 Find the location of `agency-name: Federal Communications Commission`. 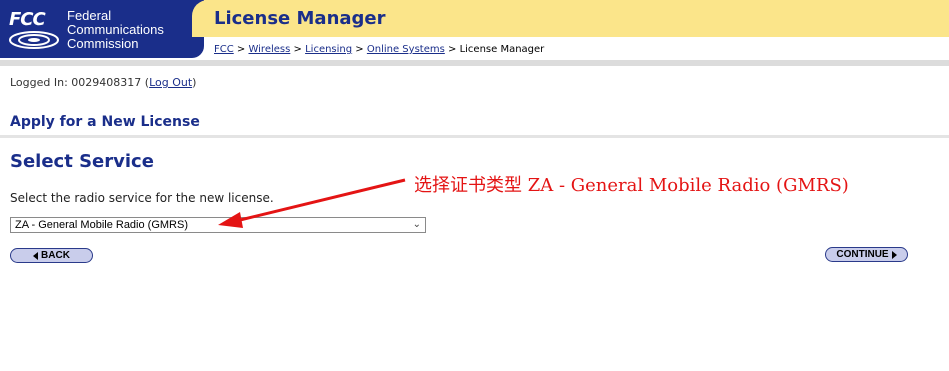

agency-name: Federal Communications Commission is located at coordinates (115, 30).